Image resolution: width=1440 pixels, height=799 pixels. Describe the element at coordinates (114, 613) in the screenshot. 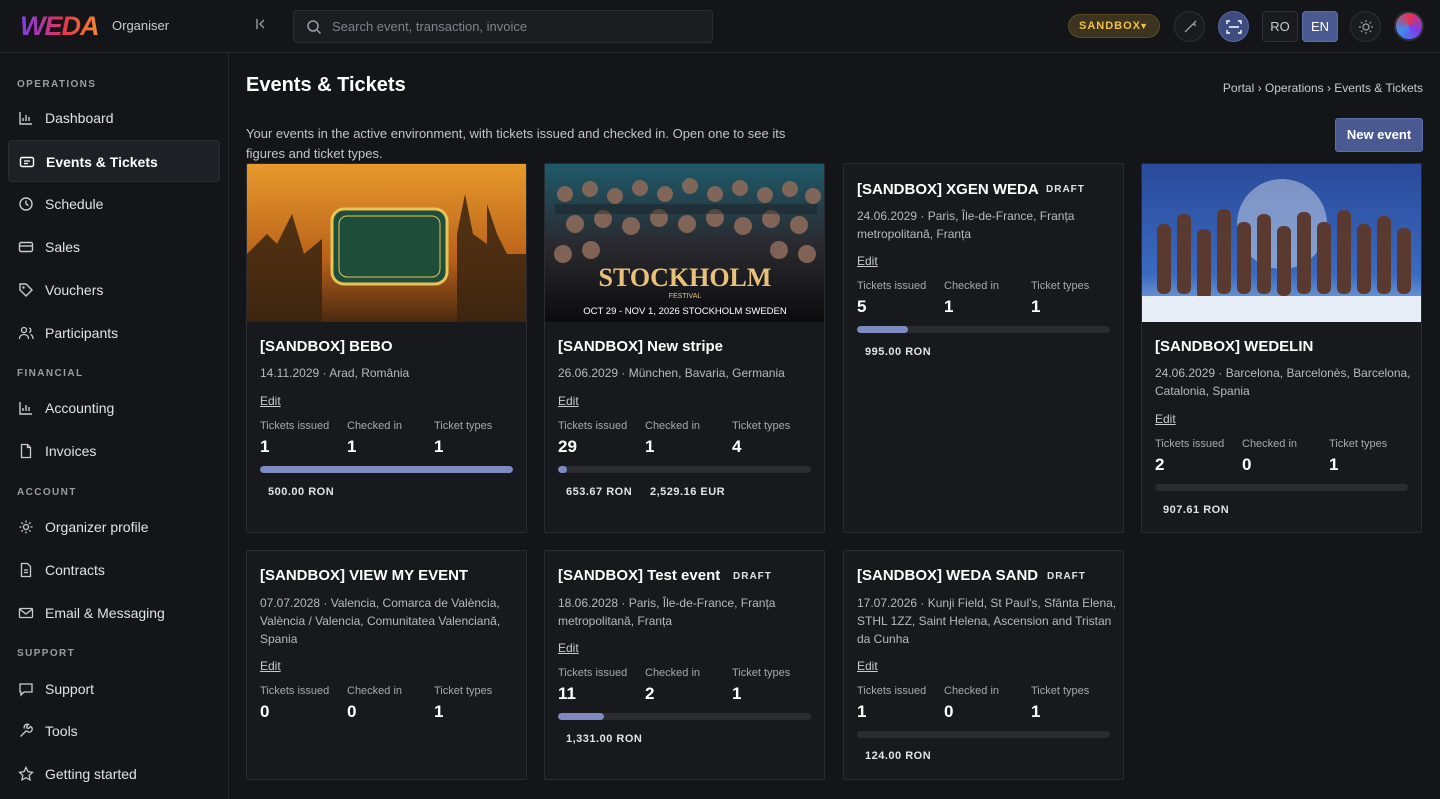

I see `sidebar-item-email-messaging: Email & Messaging` at that location.